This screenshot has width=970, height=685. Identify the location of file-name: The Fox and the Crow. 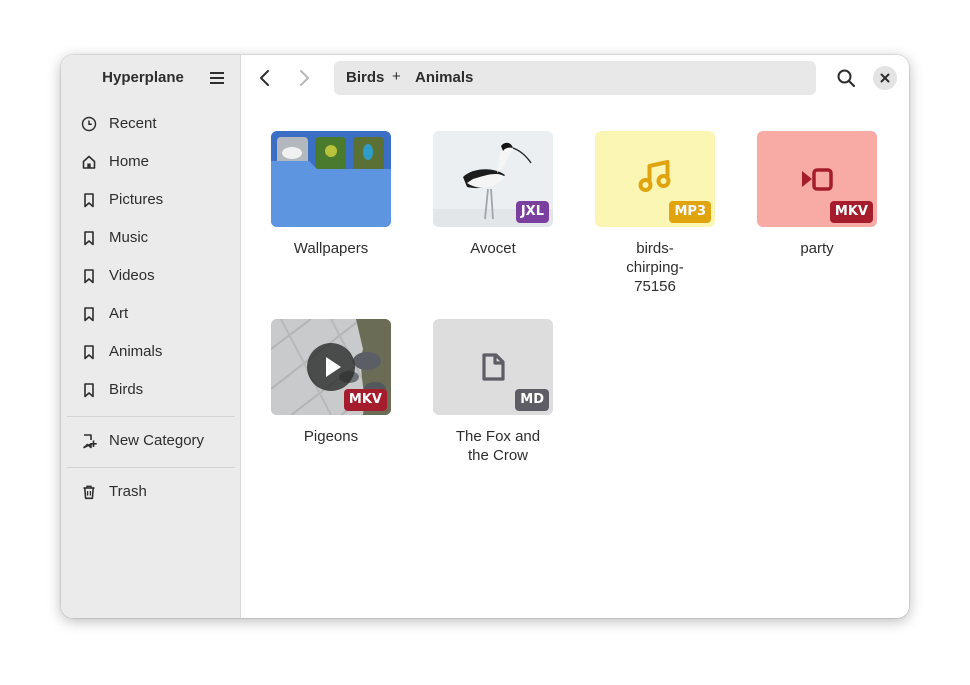
(498, 446).